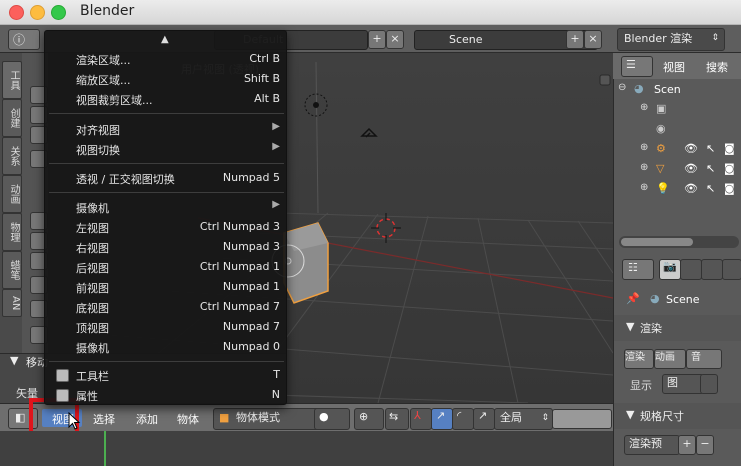  I want to click on manipulator-axis-button: ⅄, so click(421, 419).